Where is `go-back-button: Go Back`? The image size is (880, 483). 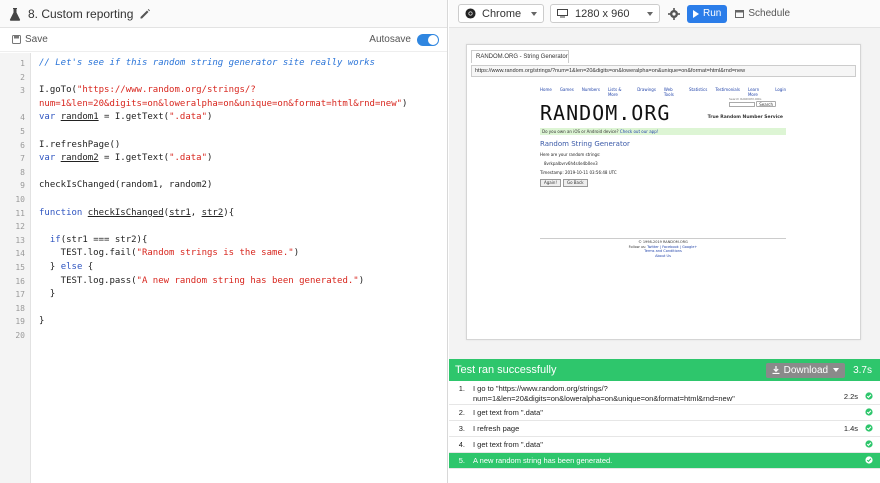 go-back-button: Go Back is located at coordinates (575, 183).